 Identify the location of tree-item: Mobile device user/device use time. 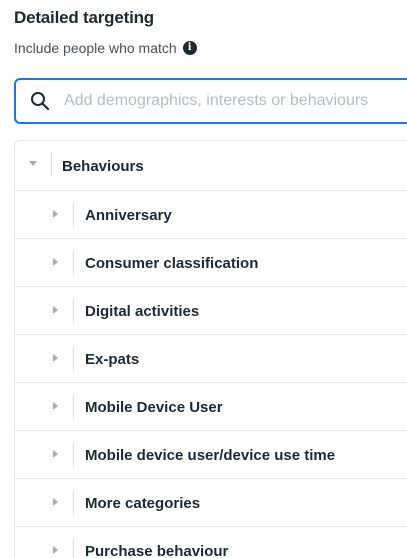
(211, 455).